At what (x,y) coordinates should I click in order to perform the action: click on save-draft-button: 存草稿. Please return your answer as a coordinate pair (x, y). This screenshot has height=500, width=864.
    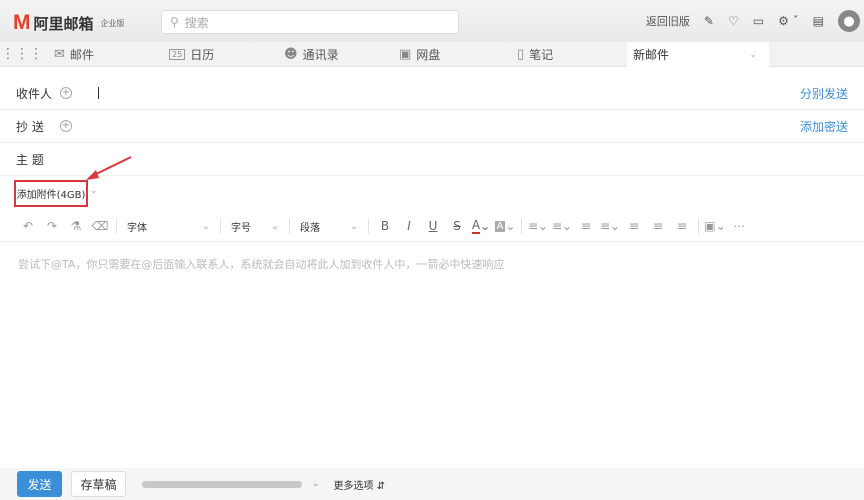
    Looking at the image, I should click on (98, 484).